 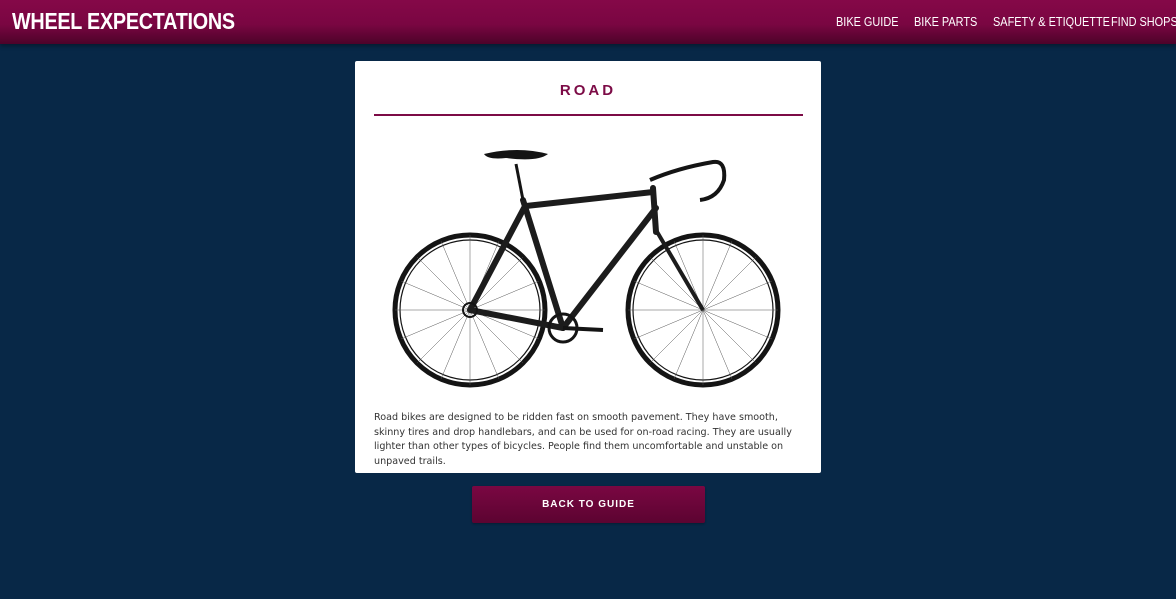 I want to click on site-logo: WHEEL EXPECTATIONS, so click(x=123, y=21).